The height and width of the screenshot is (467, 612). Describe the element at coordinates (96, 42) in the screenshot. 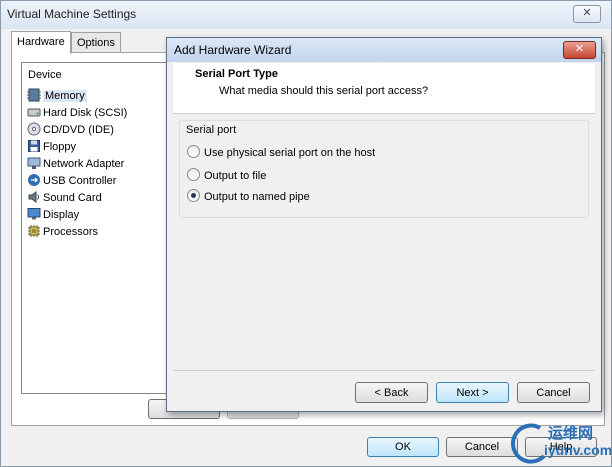

I see `tab-options: Options` at that location.